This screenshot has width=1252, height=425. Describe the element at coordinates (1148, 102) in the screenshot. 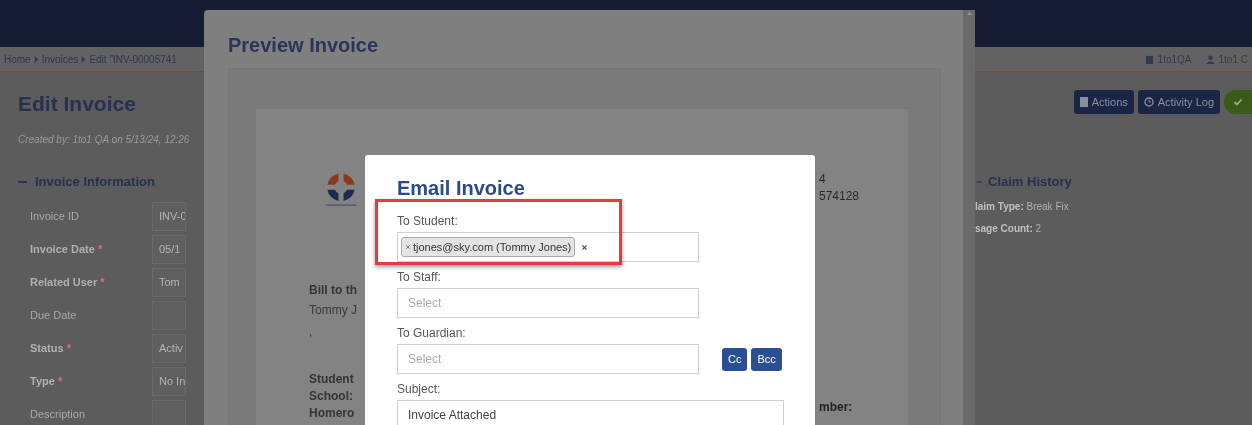

I see `history-icon` at that location.